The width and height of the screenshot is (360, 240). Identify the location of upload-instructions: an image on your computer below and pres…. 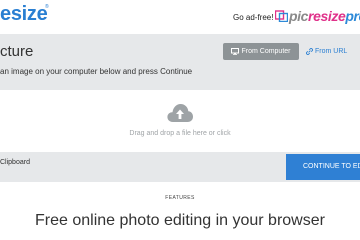
(96, 71).